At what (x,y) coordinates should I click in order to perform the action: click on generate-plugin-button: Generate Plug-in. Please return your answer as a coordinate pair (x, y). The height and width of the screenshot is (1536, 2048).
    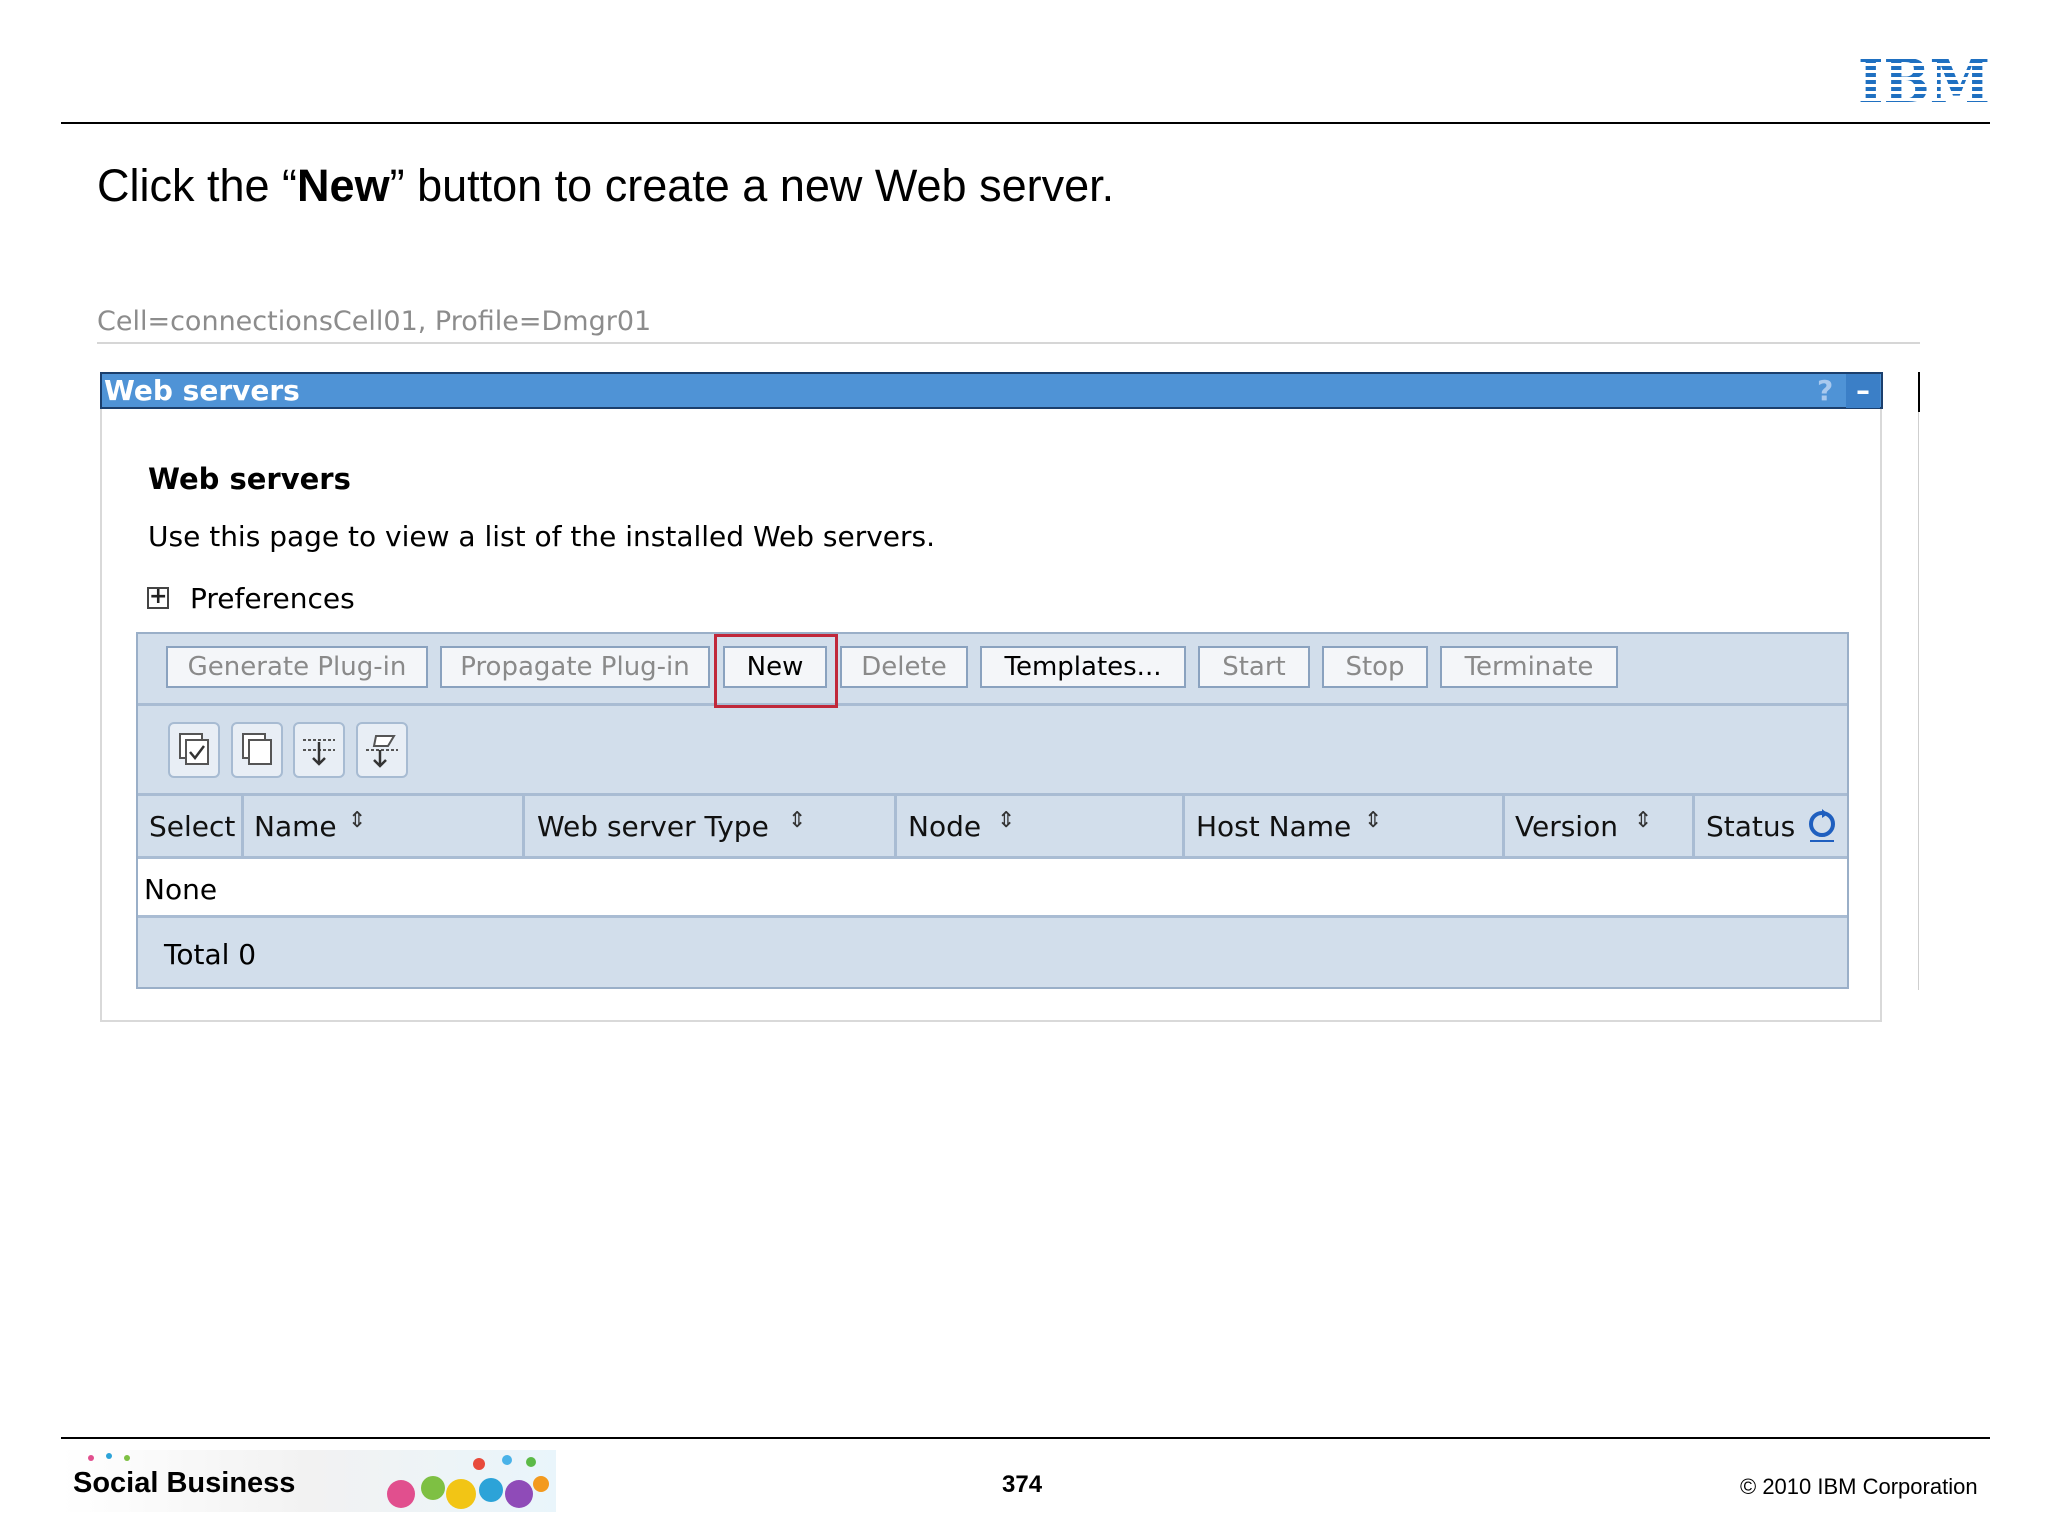
    Looking at the image, I should click on (297, 667).